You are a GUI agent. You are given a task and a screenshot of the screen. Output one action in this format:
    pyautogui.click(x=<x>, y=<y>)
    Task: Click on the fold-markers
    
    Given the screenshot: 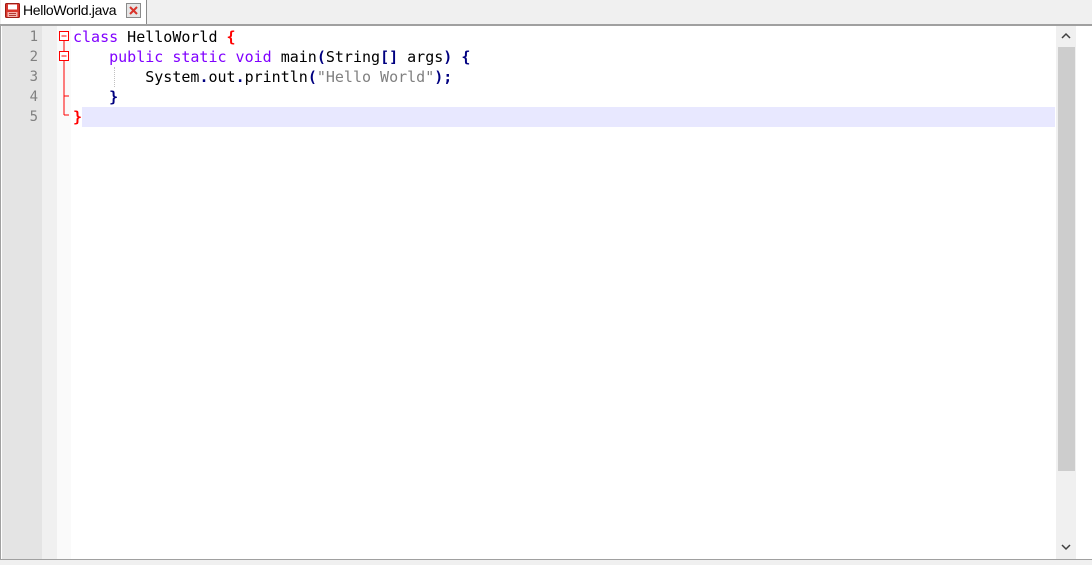 What is the action you would take?
    pyautogui.click(x=64, y=73)
    